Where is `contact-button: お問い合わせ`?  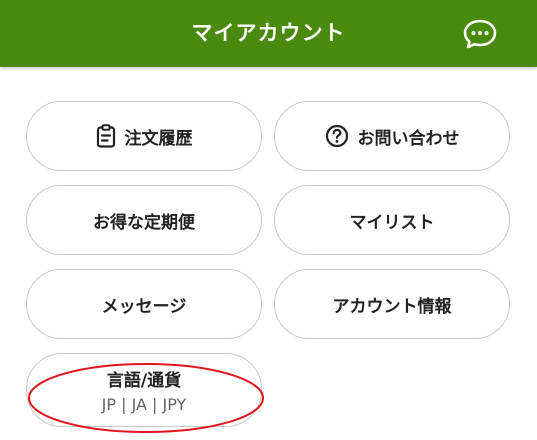
contact-button: お問い合わせ is located at coordinates (392, 136).